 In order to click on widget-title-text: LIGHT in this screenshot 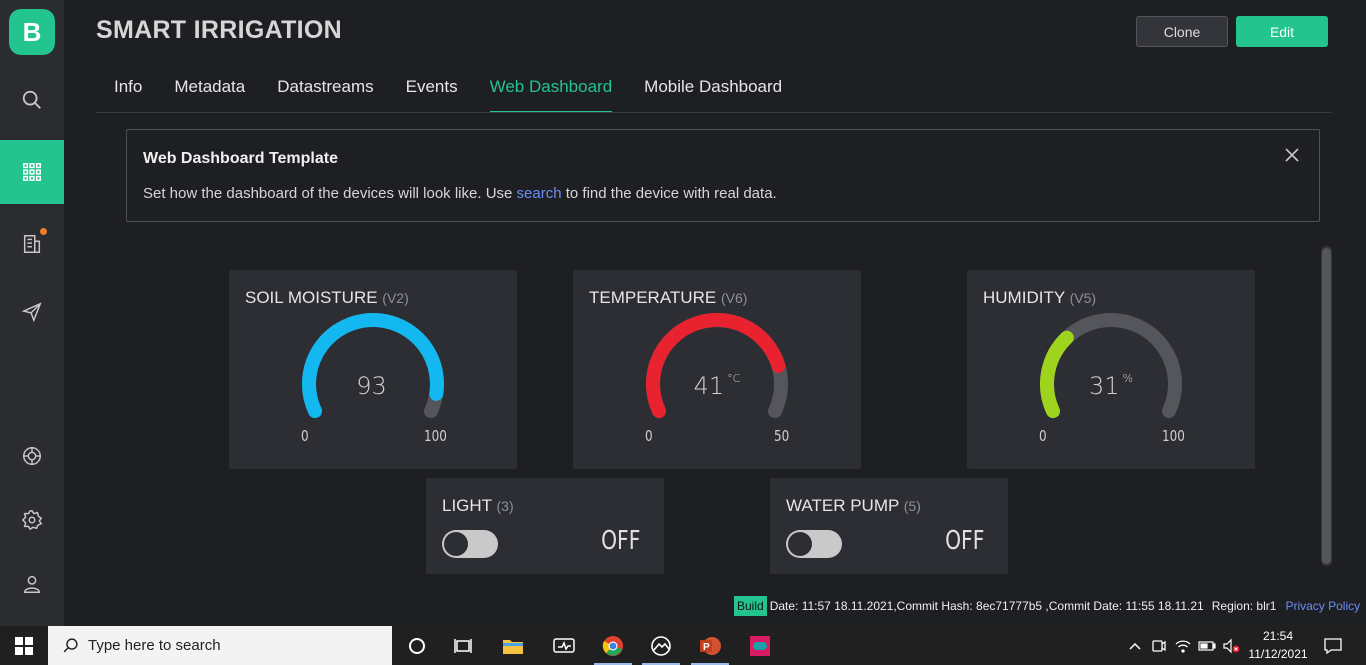, I will do `click(467, 505)`.